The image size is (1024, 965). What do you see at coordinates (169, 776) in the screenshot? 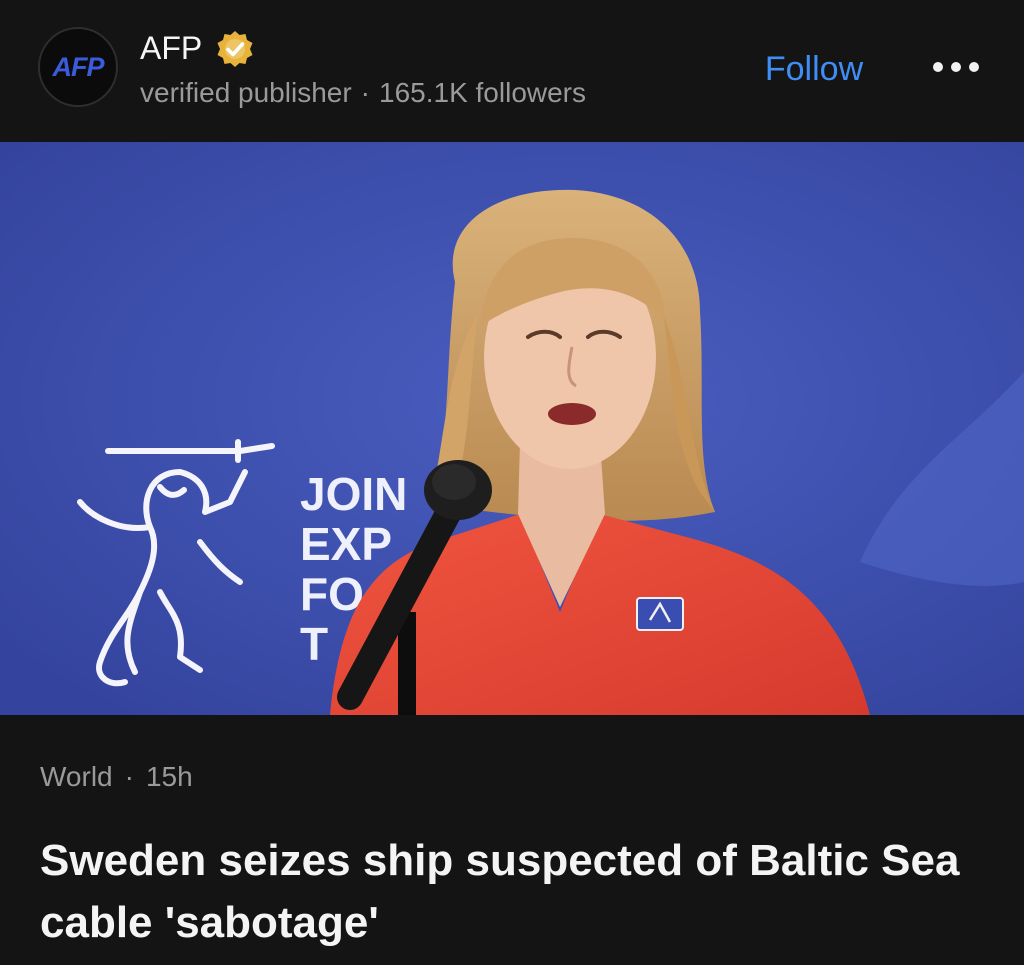
I see `article-age: 15h` at bounding box center [169, 776].